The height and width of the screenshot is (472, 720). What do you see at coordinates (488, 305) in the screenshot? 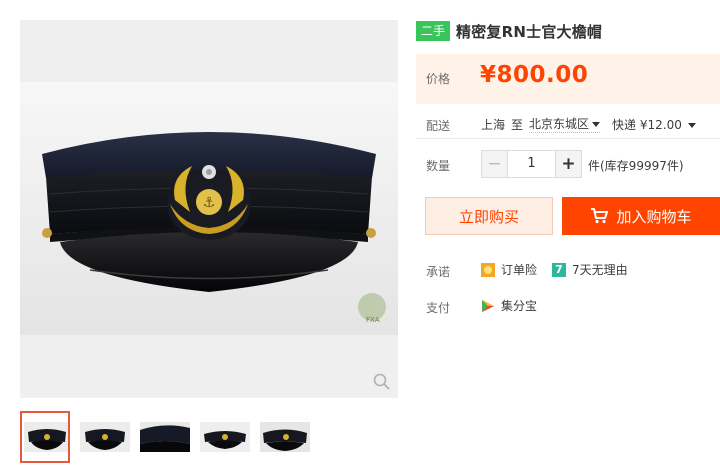
I see `jifenbao-icon` at bounding box center [488, 305].